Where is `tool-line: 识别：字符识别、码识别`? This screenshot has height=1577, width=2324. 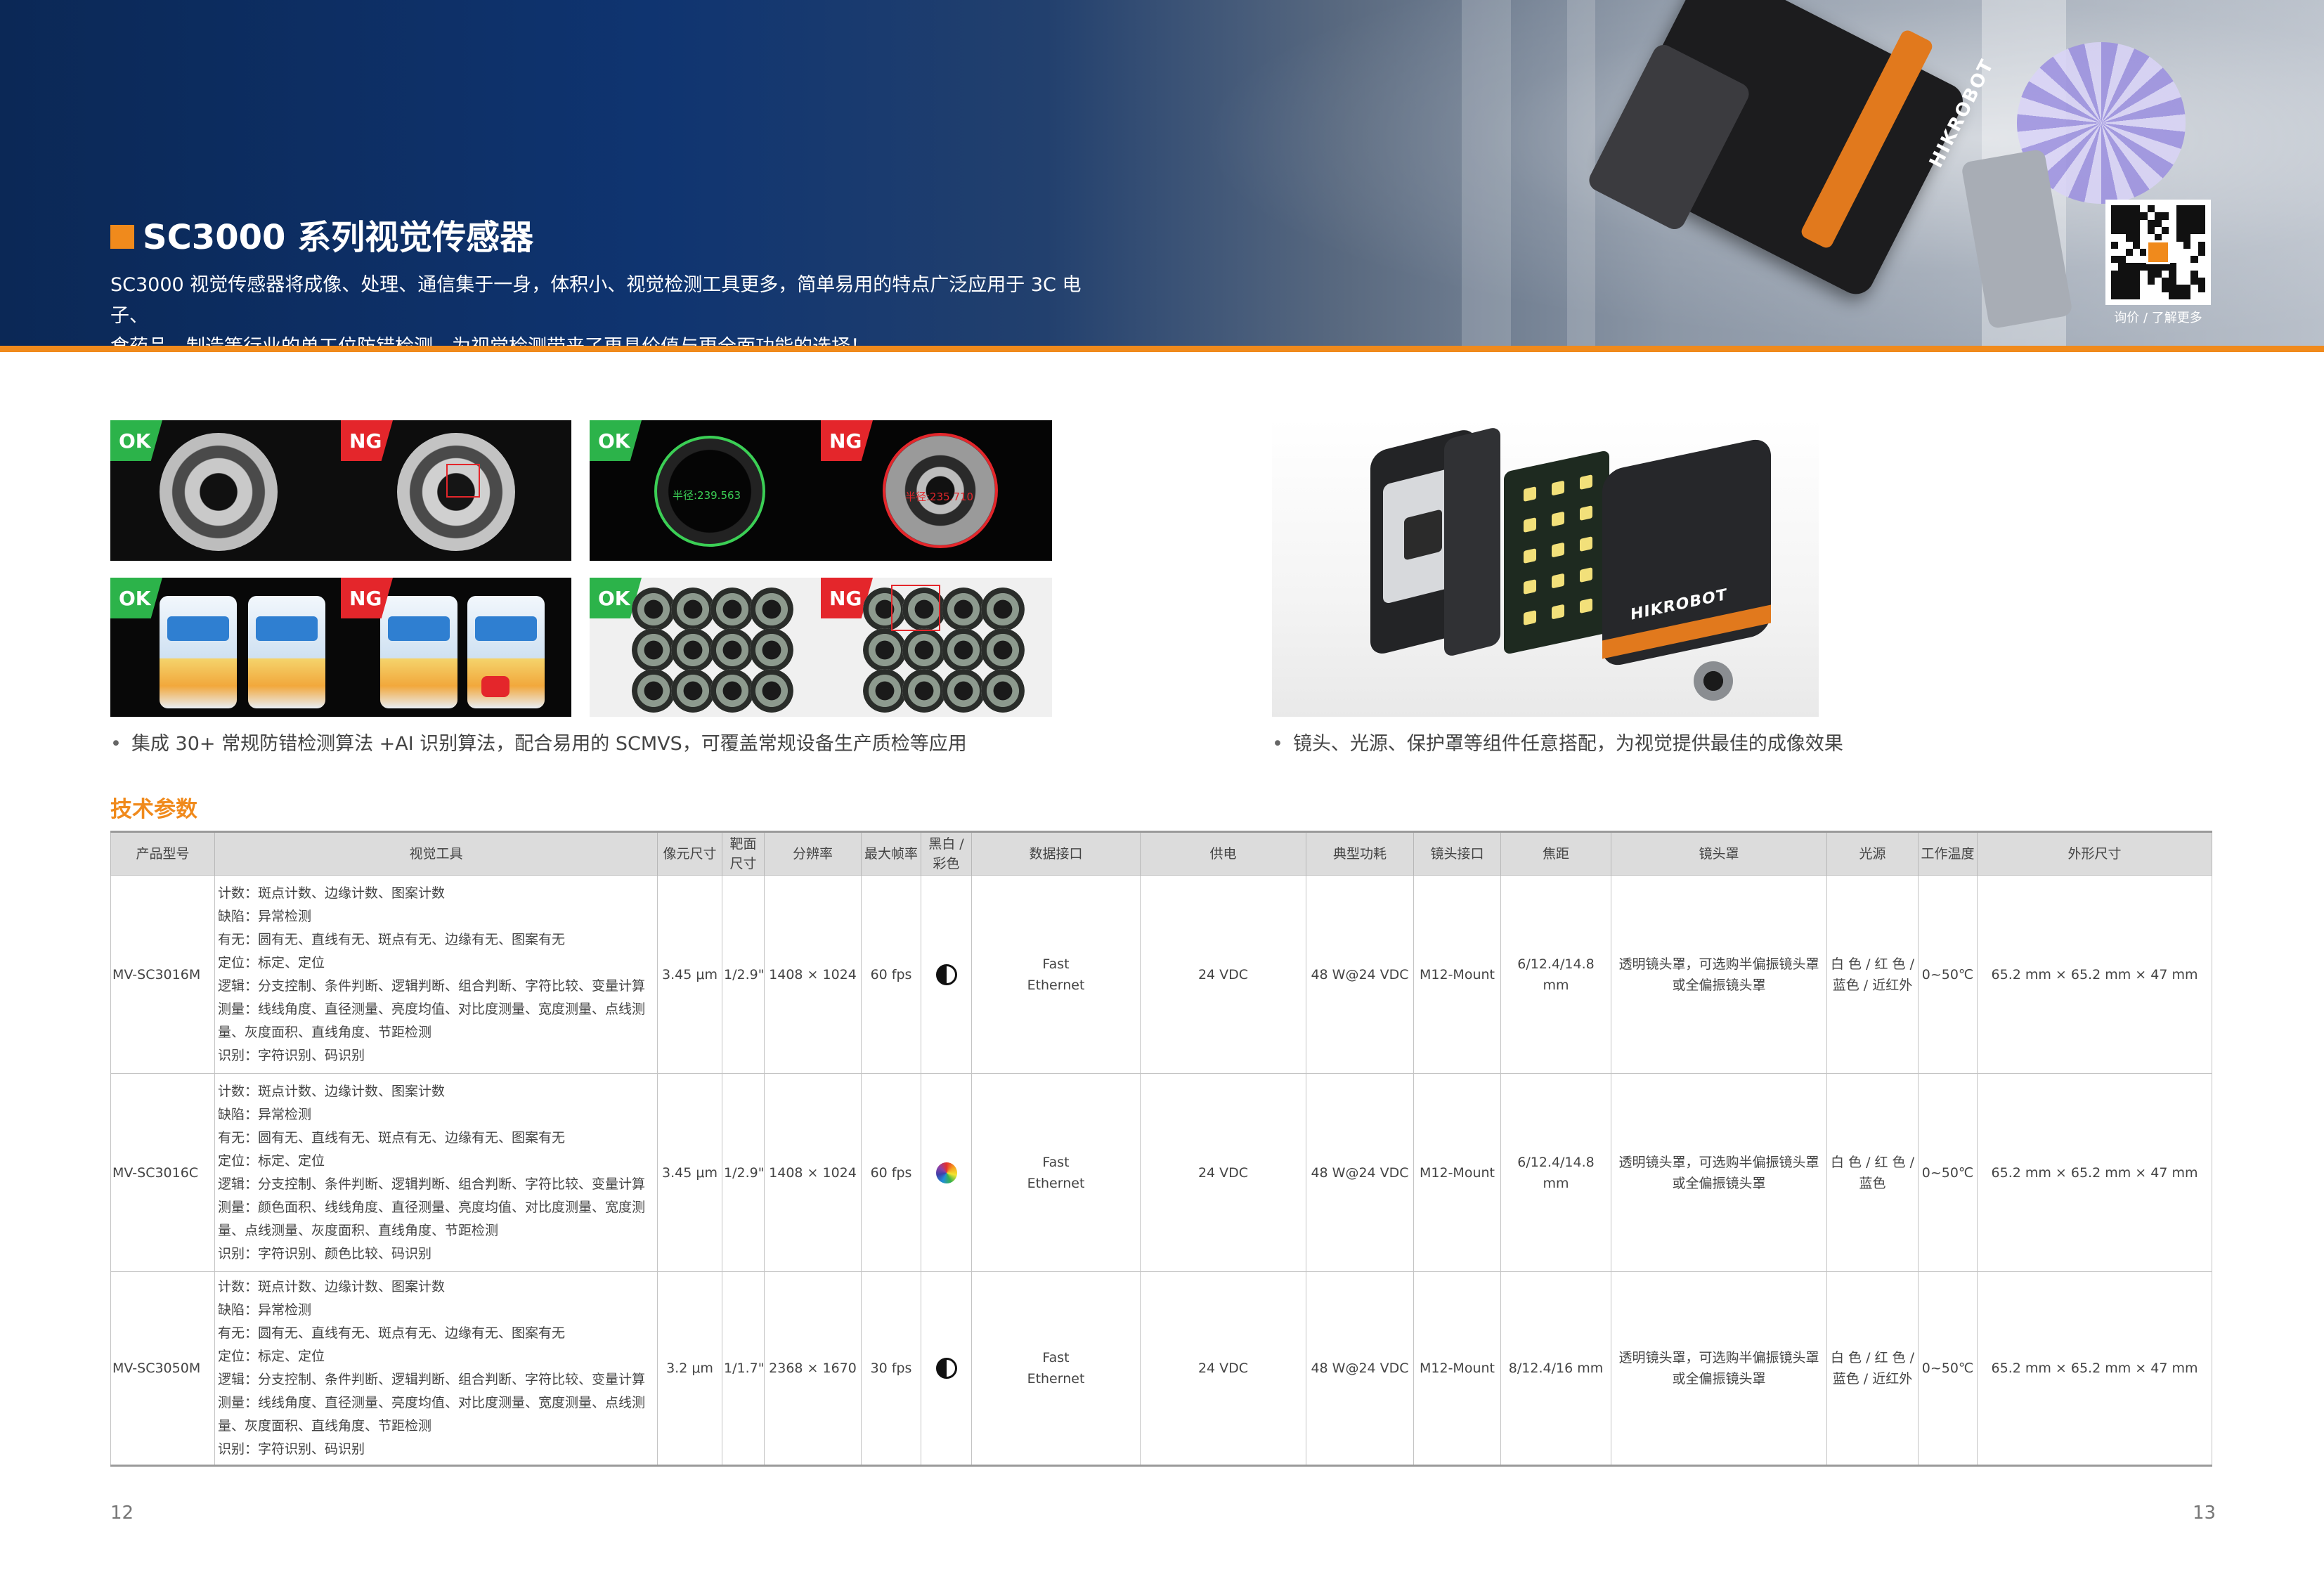
tool-line: 识别：字符识别、码识别 is located at coordinates (291, 1449).